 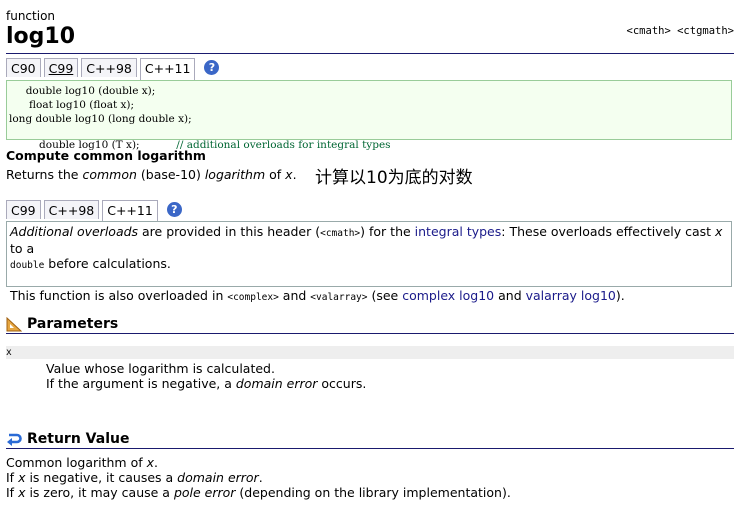 I want to click on prototype-line: long double log10 (long double x);, so click(x=100, y=119).